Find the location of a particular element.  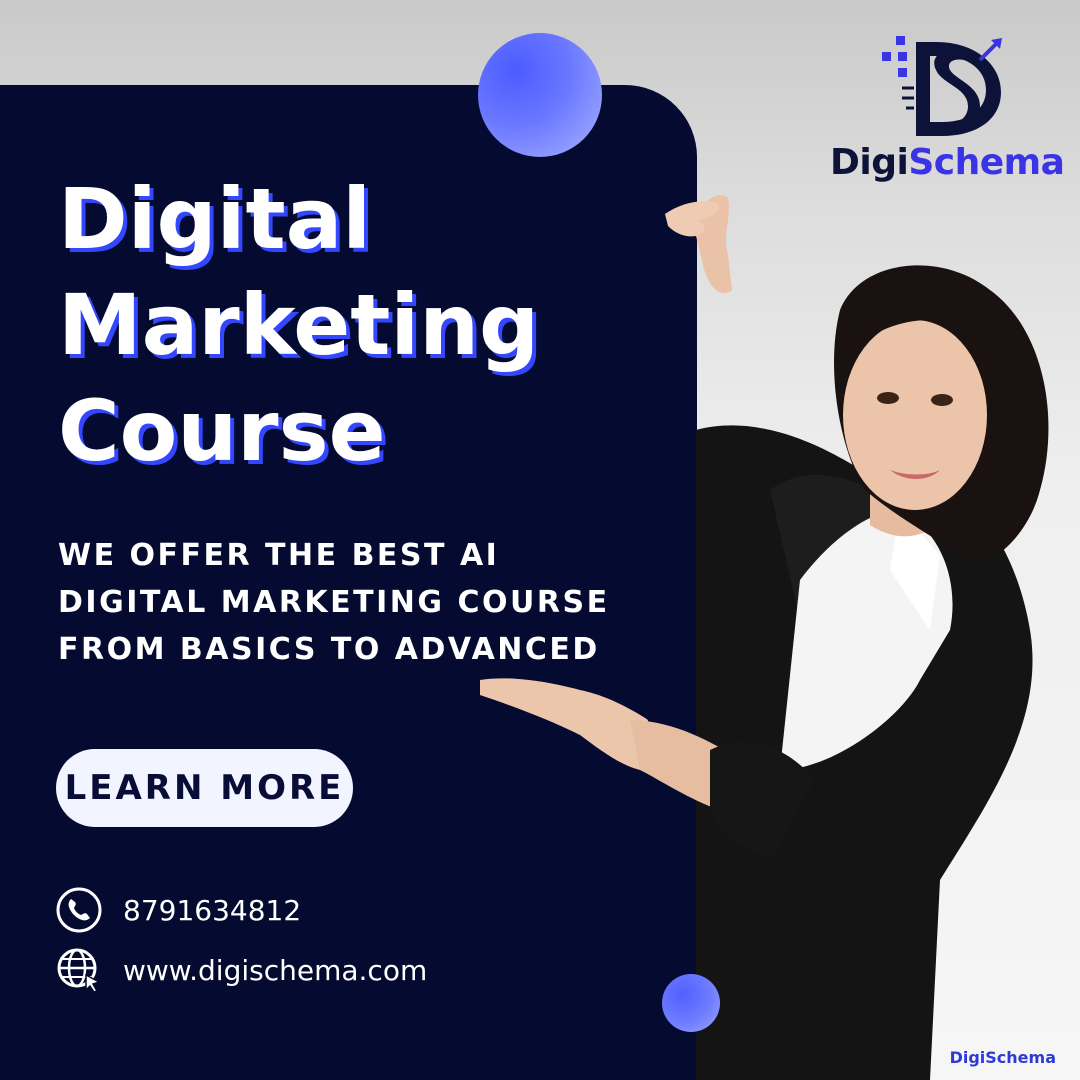

brand-name-part1: Digi is located at coordinates (869, 162).